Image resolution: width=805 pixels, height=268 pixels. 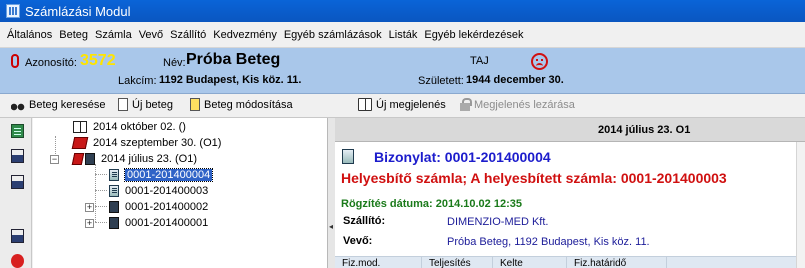 I want to click on supplier-value: DIMENZIO-MED Kft., so click(x=498, y=222).